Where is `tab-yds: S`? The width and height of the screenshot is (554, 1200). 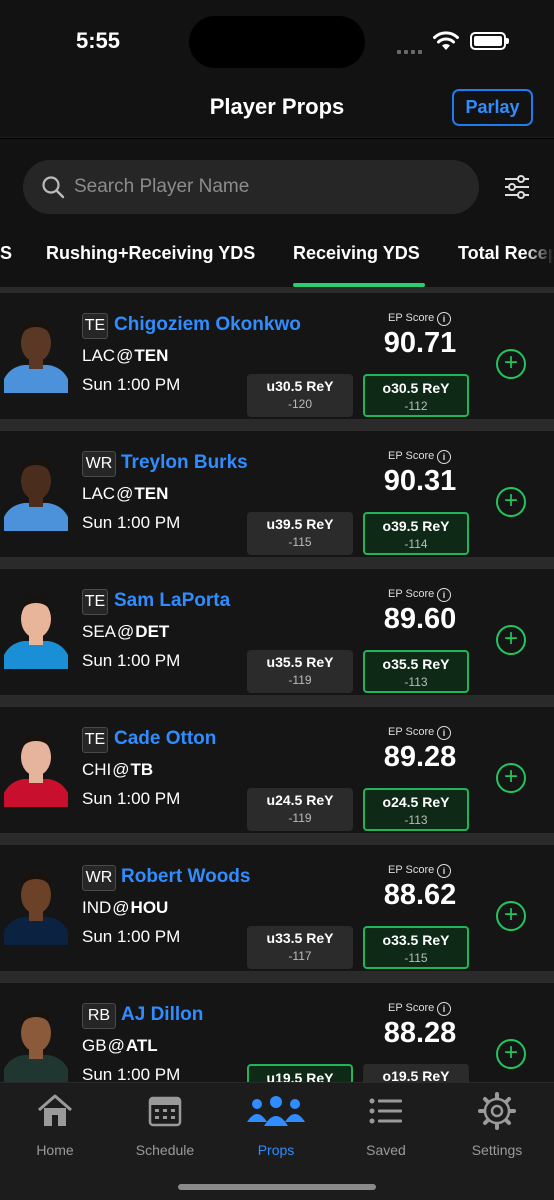 tab-yds: S is located at coordinates (6, 253).